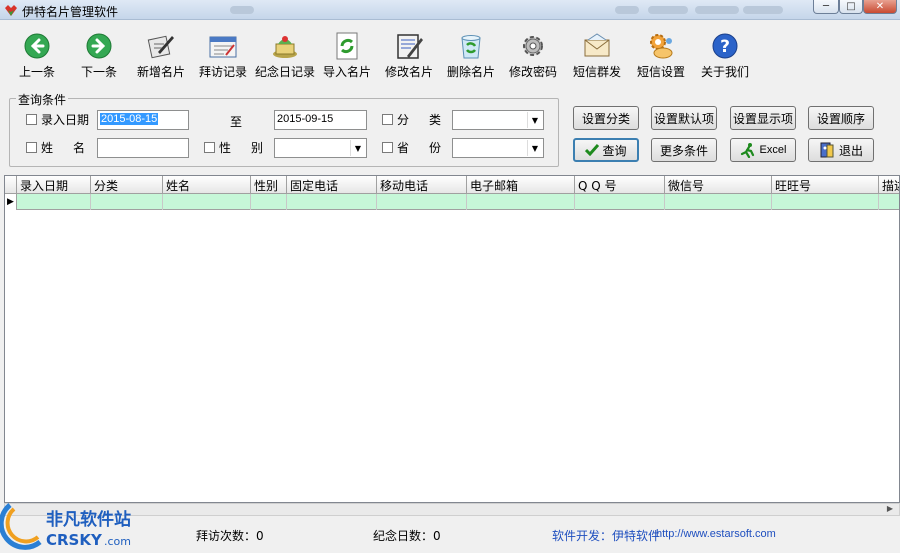  Describe the element at coordinates (747, 150) in the screenshot. I see `running-man-icon` at that location.